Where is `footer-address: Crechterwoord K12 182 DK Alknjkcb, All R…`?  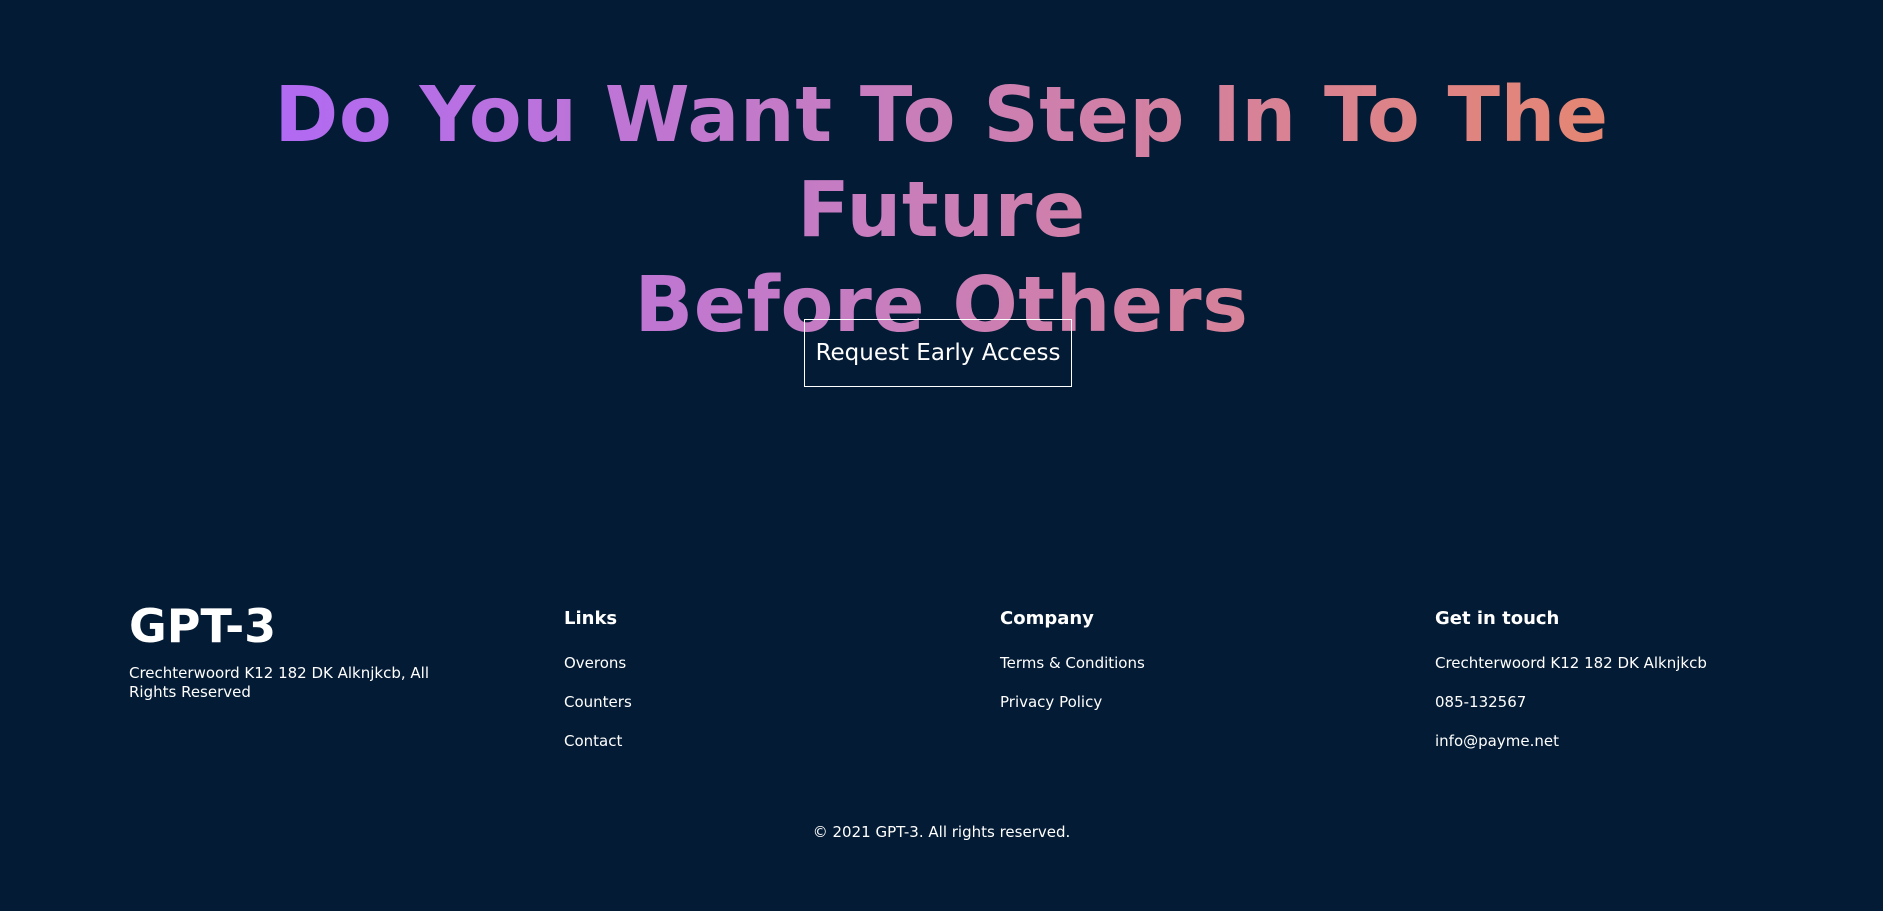 footer-address: Crechterwoord K12 182 DK Alknjkcb, All R… is located at coordinates (279, 682).